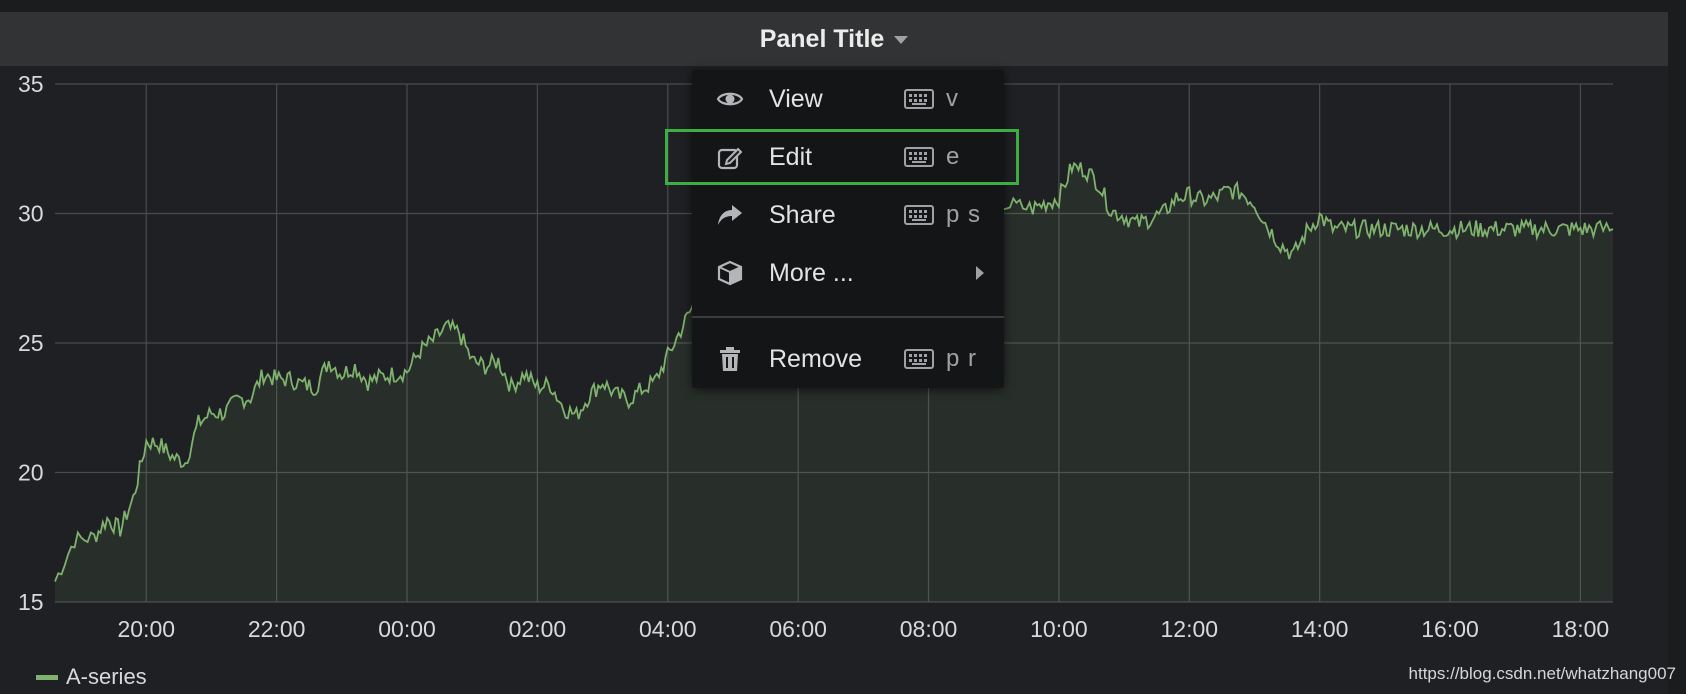  Describe the element at coordinates (848, 317) in the screenshot. I see `menu-divider` at that location.